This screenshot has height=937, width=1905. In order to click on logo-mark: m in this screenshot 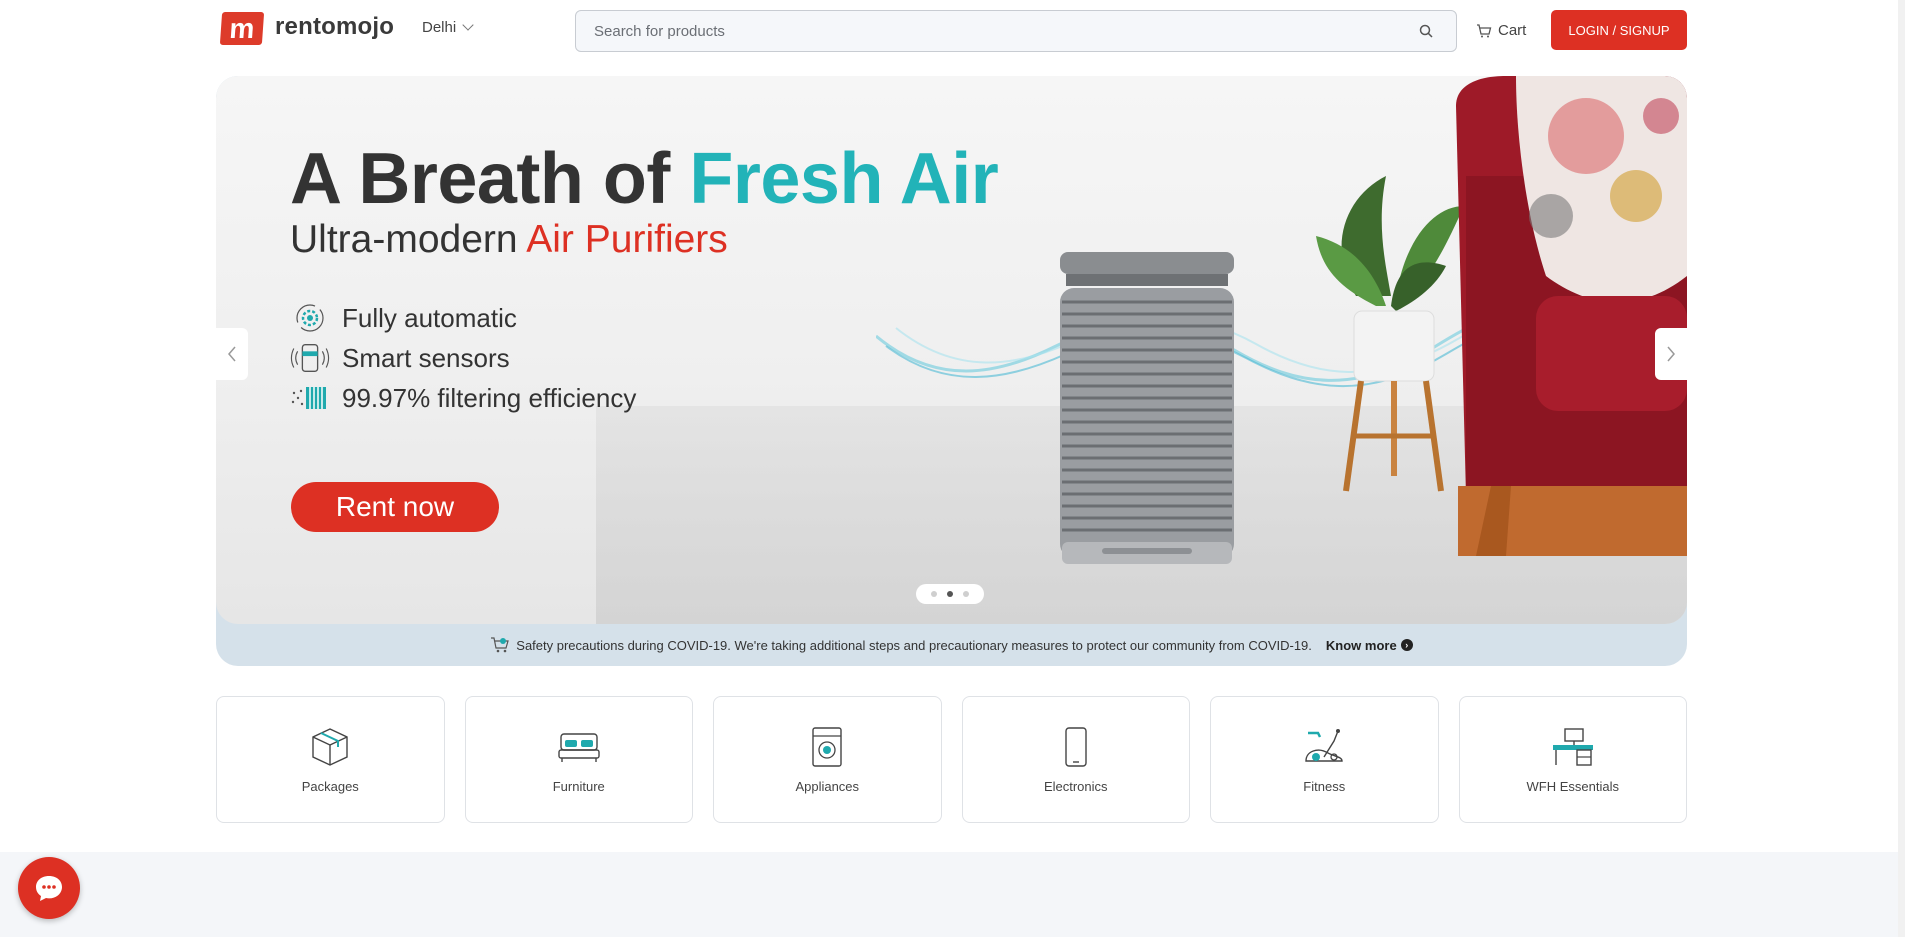, I will do `click(242, 28)`.